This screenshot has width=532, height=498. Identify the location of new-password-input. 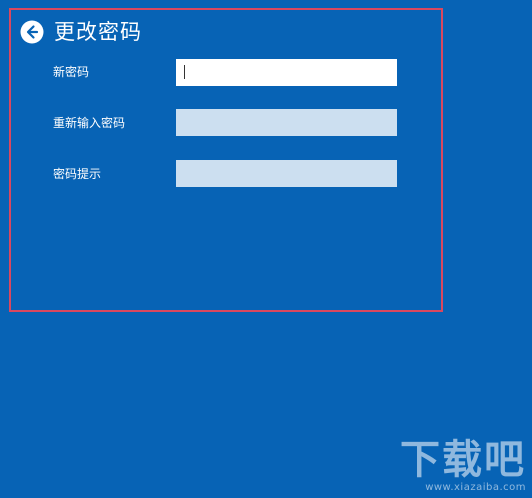
(286, 72).